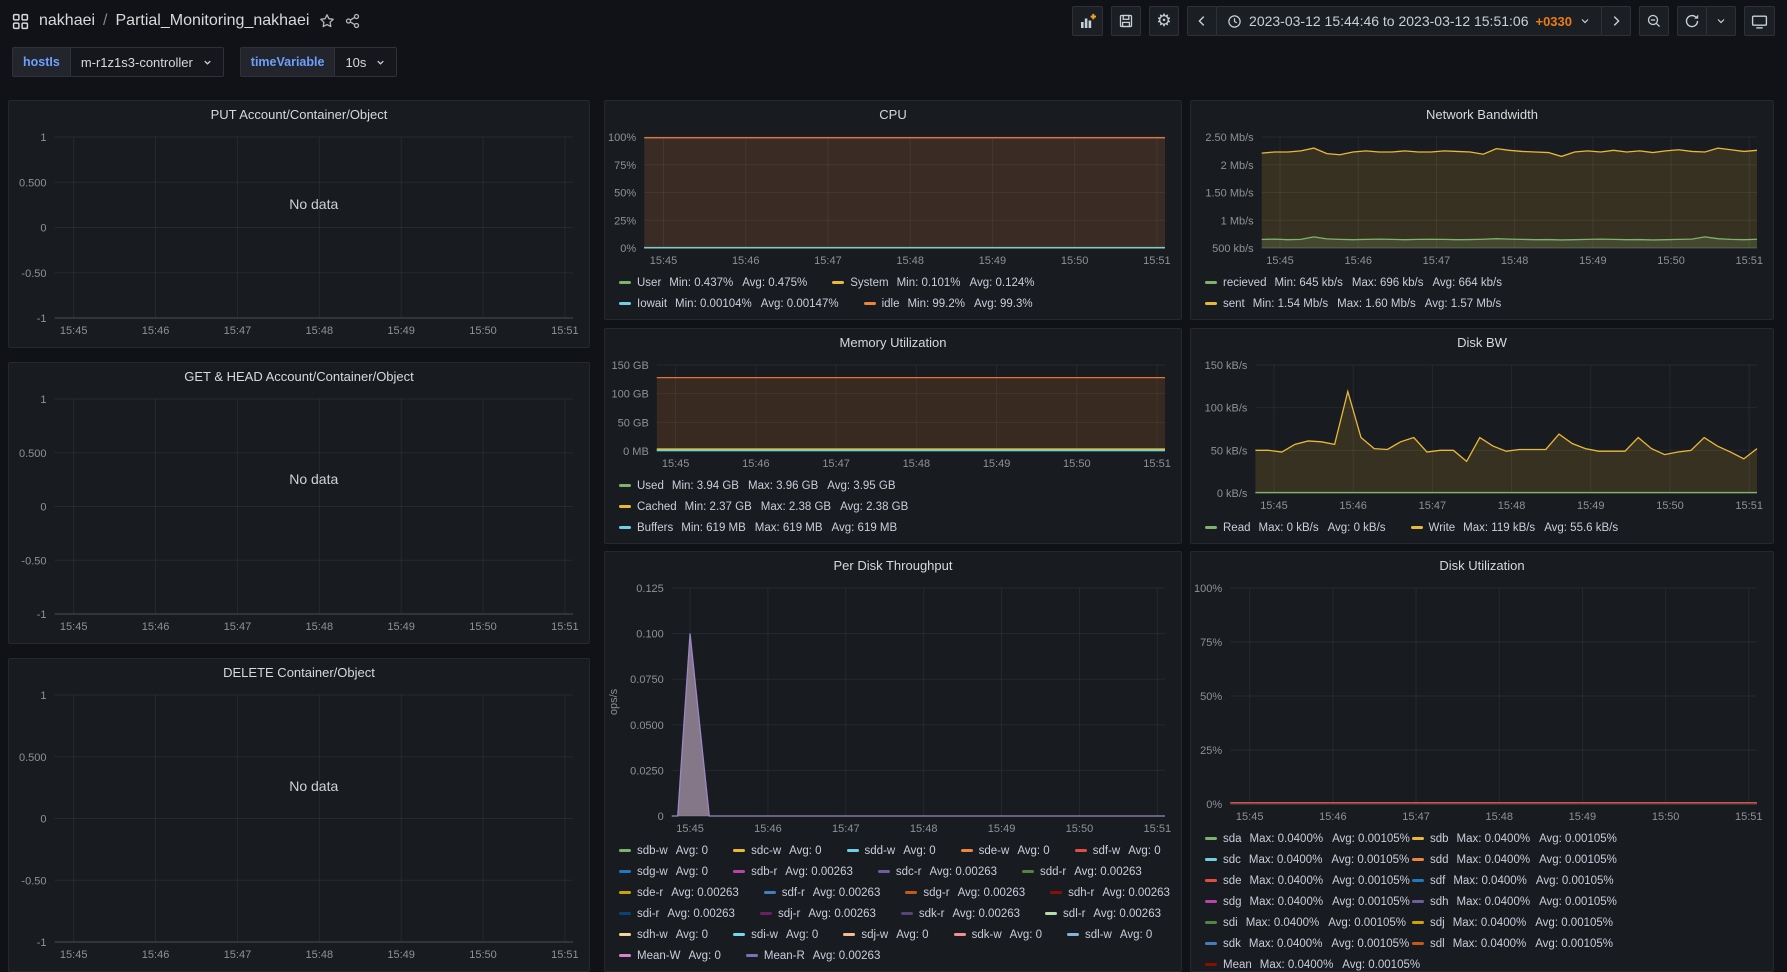 Image resolution: width=1787 pixels, height=972 pixels. What do you see at coordinates (964, 914) in the screenshot?
I see `legend-item-sdk-r: sdk-r Avg: 0.00263` at bounding box center [964, 914].